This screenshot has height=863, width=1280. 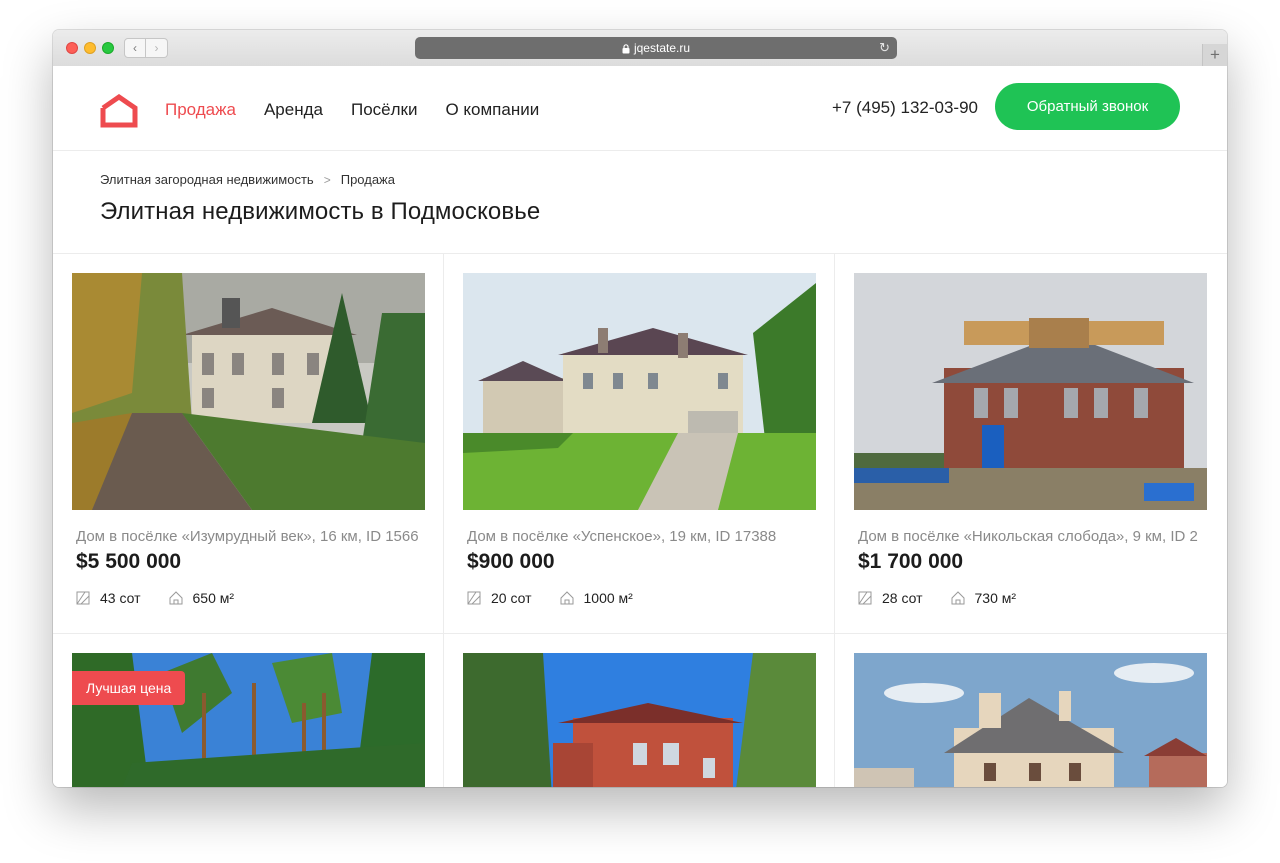 I want to click on land-size: 28 сот, so click(x=902, y=598).